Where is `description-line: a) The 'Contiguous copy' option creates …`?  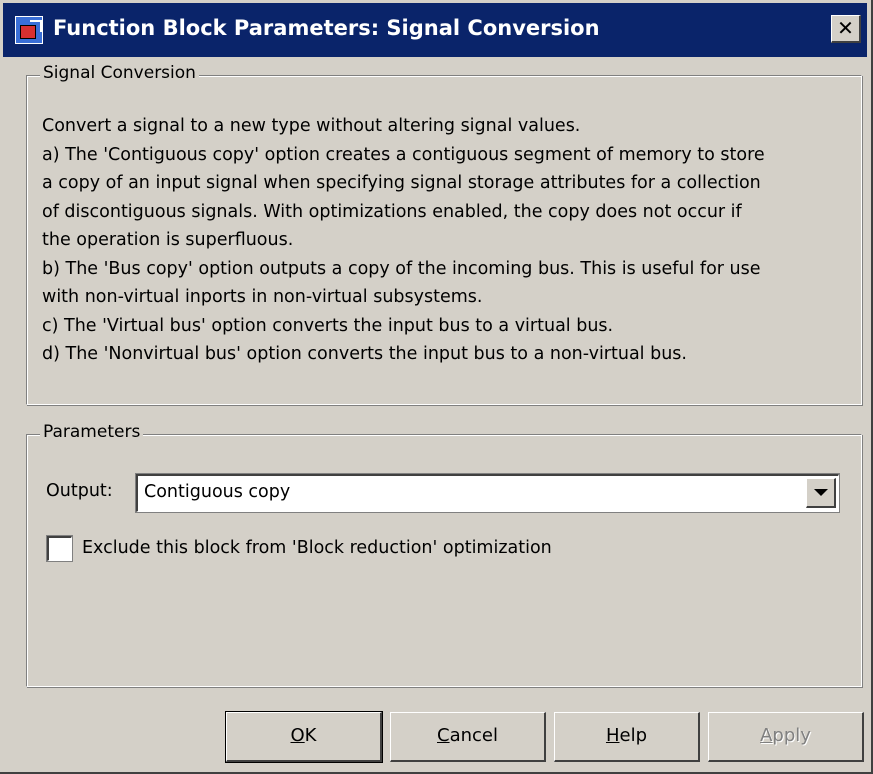 description-line: a) The 'Contiguous copy' option creates … is located at coordinates (403, 154).